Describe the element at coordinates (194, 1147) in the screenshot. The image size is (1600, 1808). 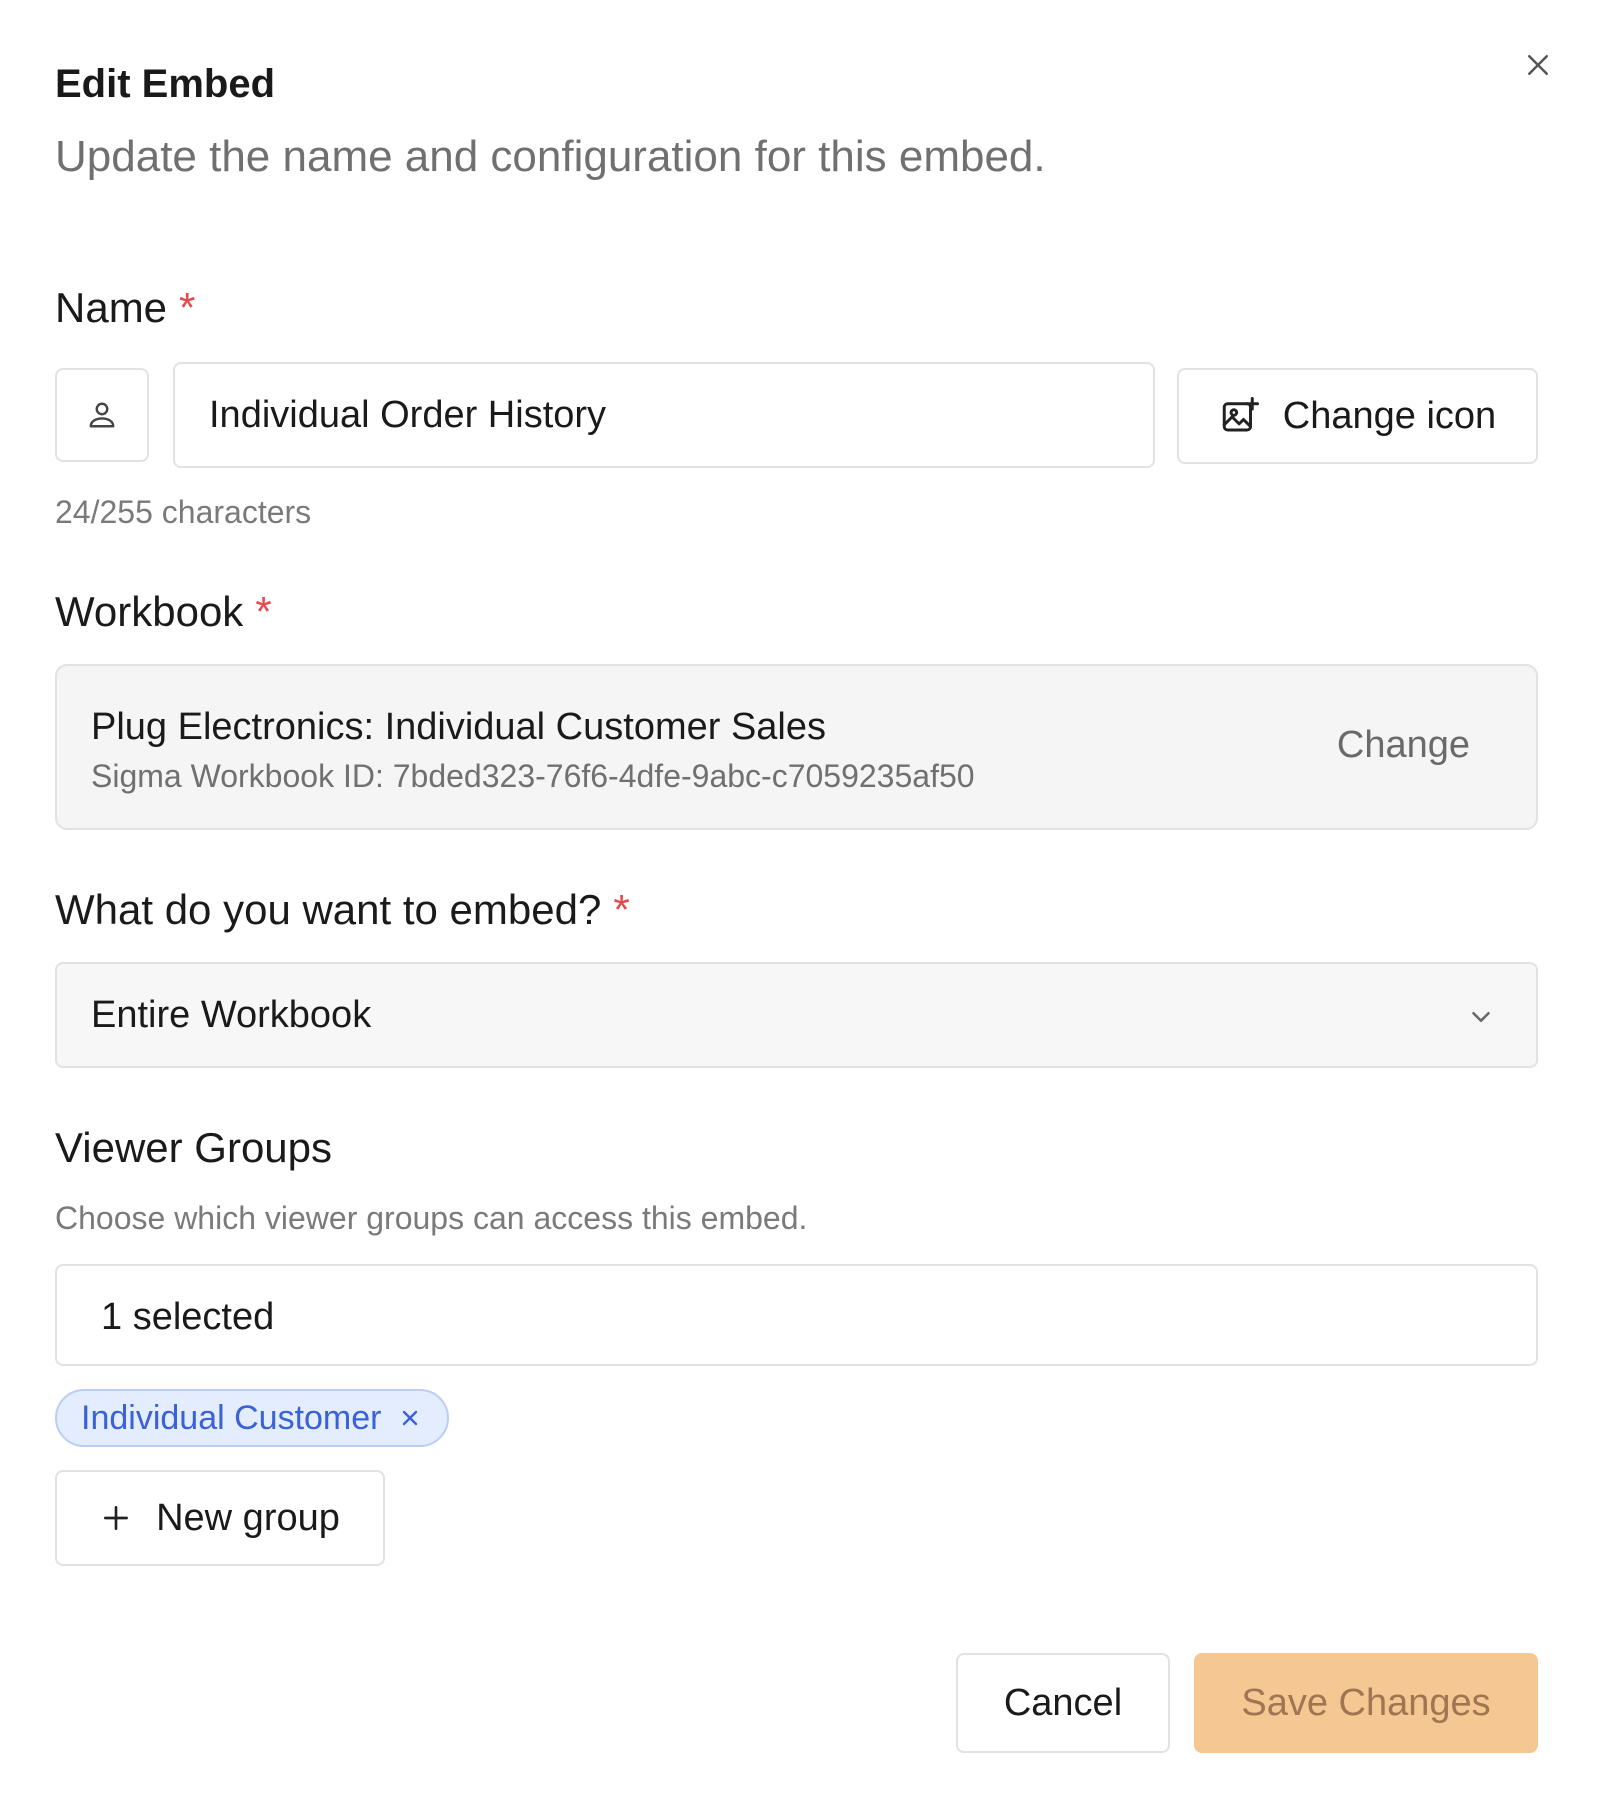
I see `viewer-groups-label: Viewer Groups` at that location.